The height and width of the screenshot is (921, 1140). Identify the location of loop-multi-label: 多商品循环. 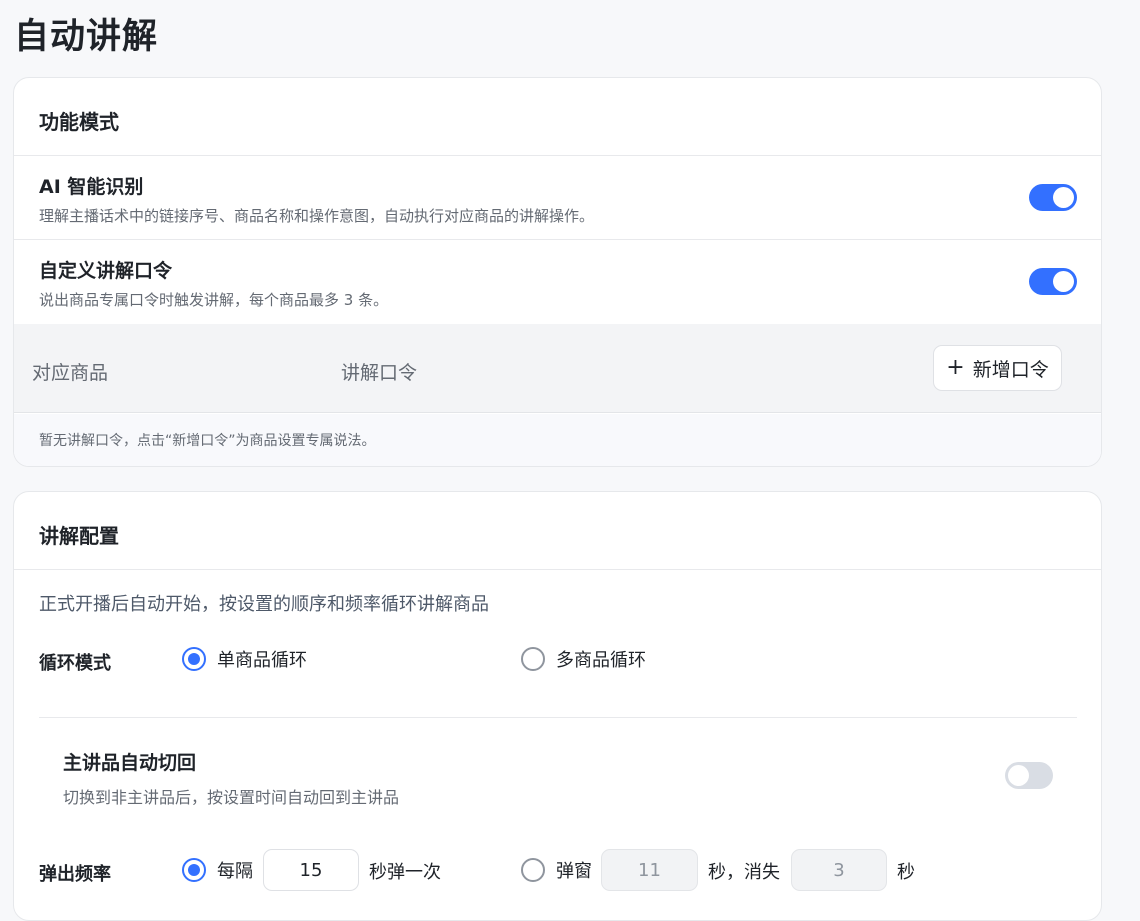
(601, 660).